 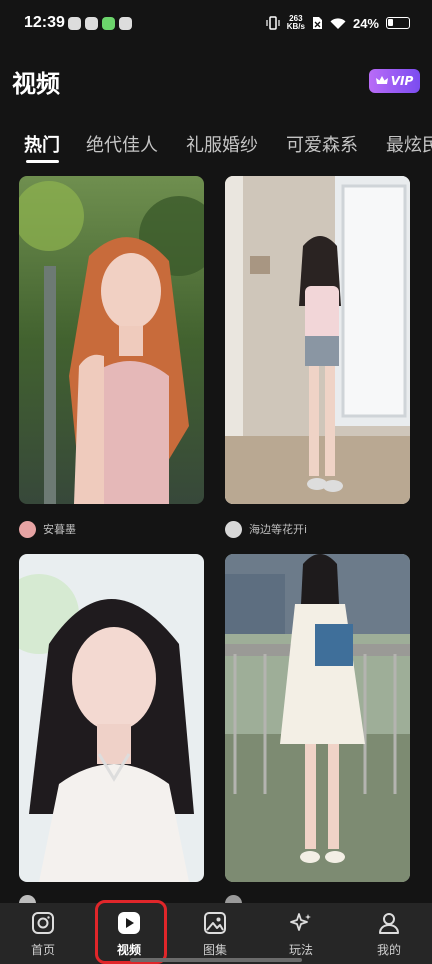 I want to click on author-name: 安暮墨, so click(x=59, y=529).